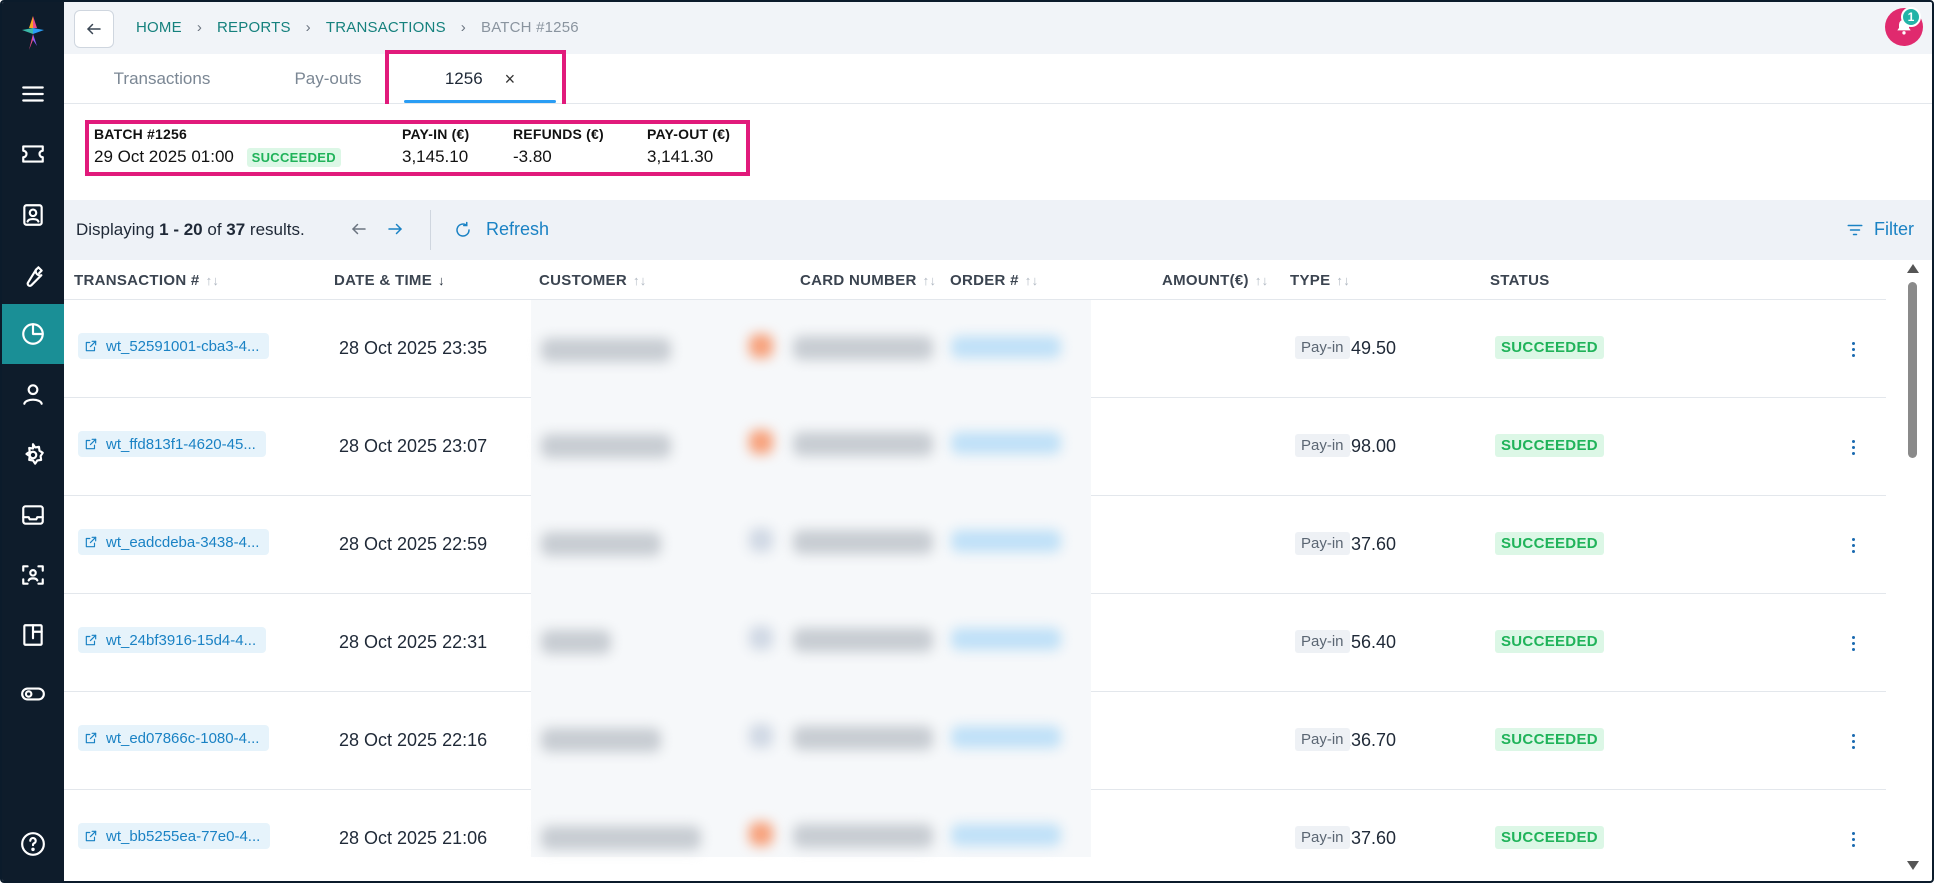 This screenshot has width=1934, height=883. Describe the element at coordinates (1913, 268) in the screenshot. I see `scroll-up-arrow` at that location.